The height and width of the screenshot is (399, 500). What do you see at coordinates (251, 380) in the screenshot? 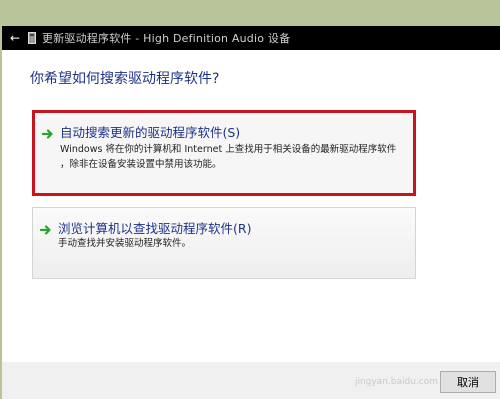
I see `dialog-footer: jingyan.baidu.com 取消` at bounding box center [251, 380].